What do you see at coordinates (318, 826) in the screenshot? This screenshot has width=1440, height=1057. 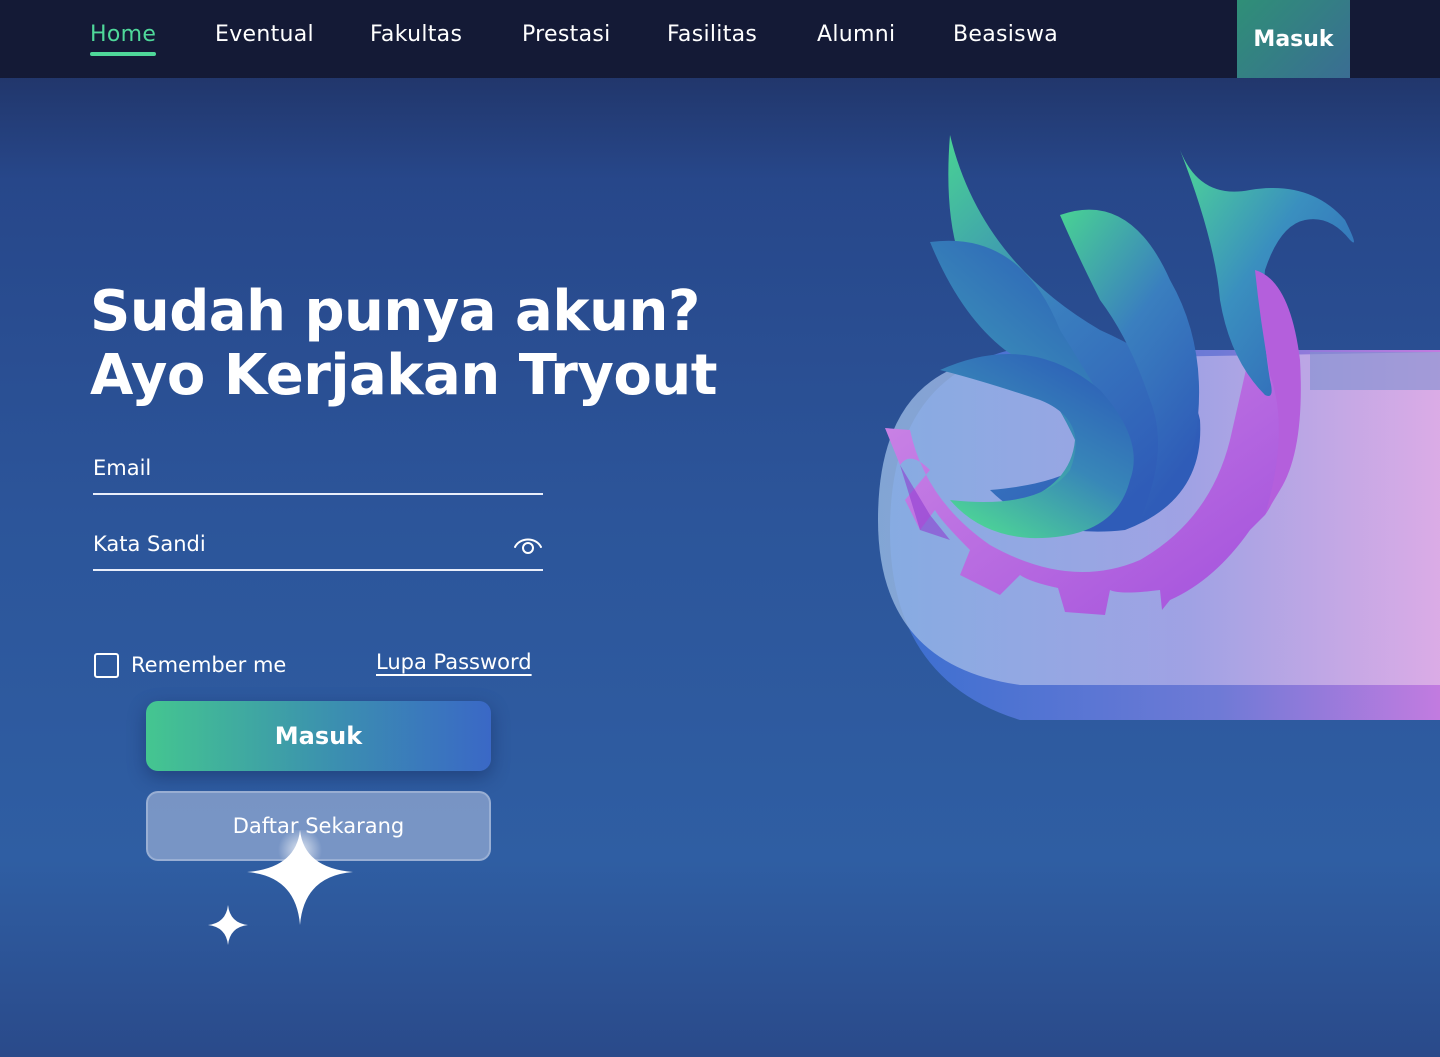 I see `register-button: Daftar Sekarang` at bounding box center [318, 826].